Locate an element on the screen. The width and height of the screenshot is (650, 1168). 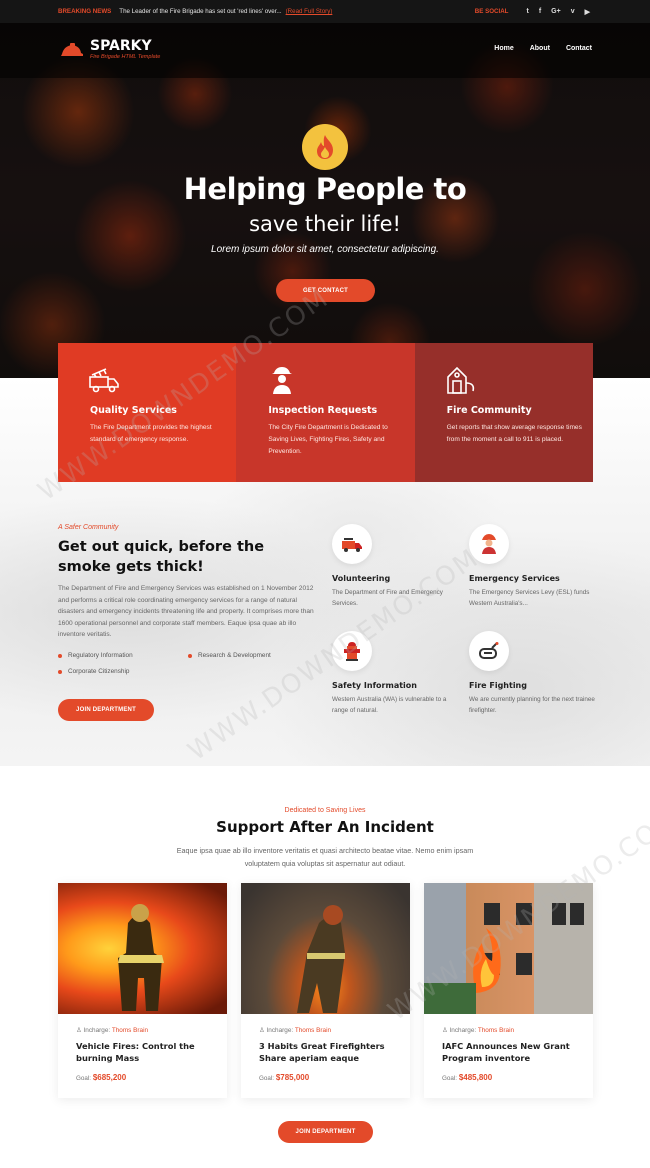
join-department-button-bottom: JOIN DEPARTMENT is located at coordinates (325, 1132).